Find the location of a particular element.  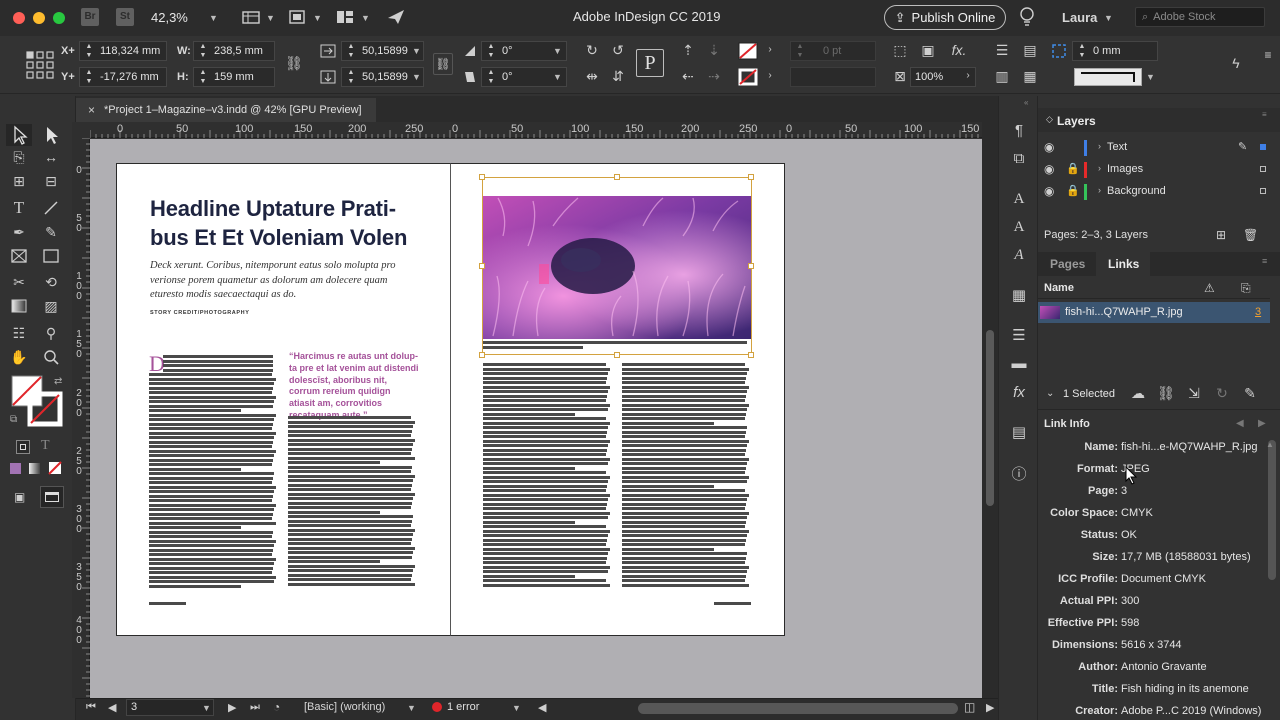

character-panel-icon: A is located at coordinates (1019, 199).